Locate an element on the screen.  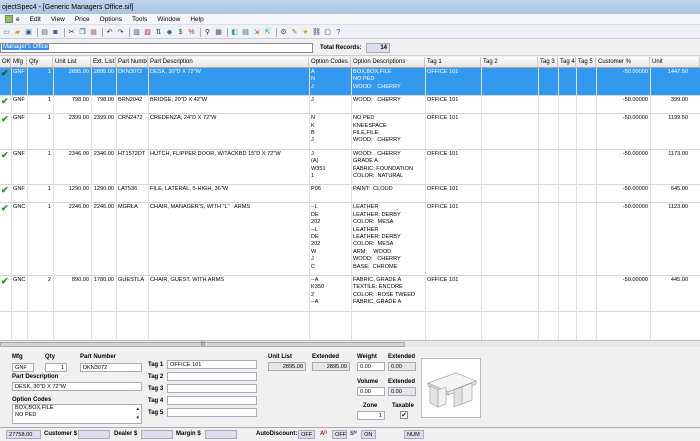
column-header-mfg: Mfg is located at coordinates (19, 62).